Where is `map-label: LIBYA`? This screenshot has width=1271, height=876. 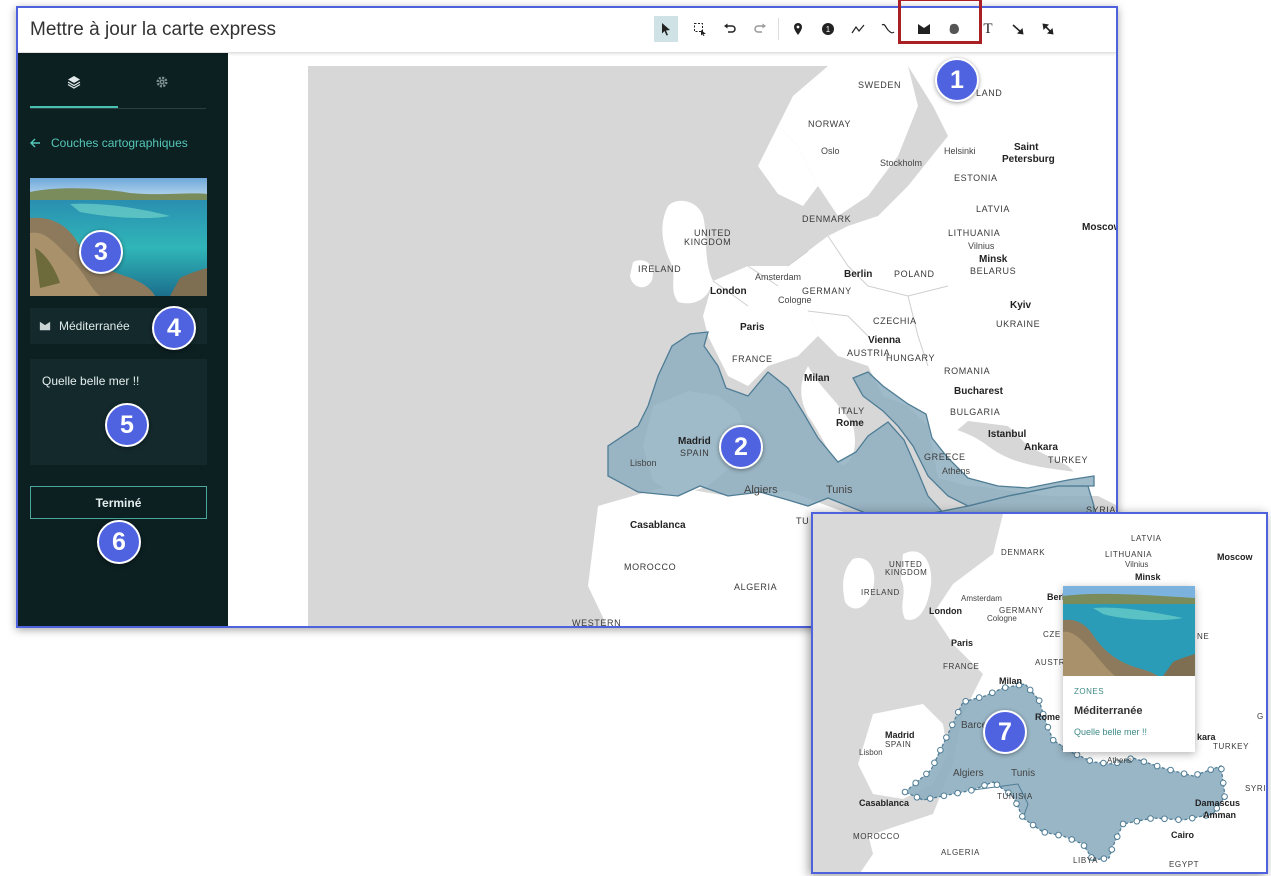
map-label: LIBYA is located at coordinates (1086, 860).